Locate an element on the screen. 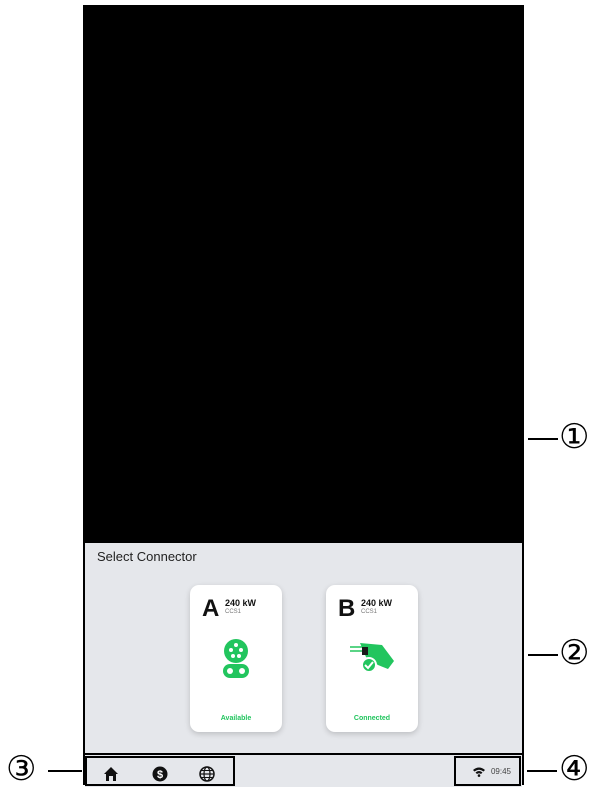 This screenshot has height=789, width=596. plugged-connector-icon is located at coordinates (372, 658).